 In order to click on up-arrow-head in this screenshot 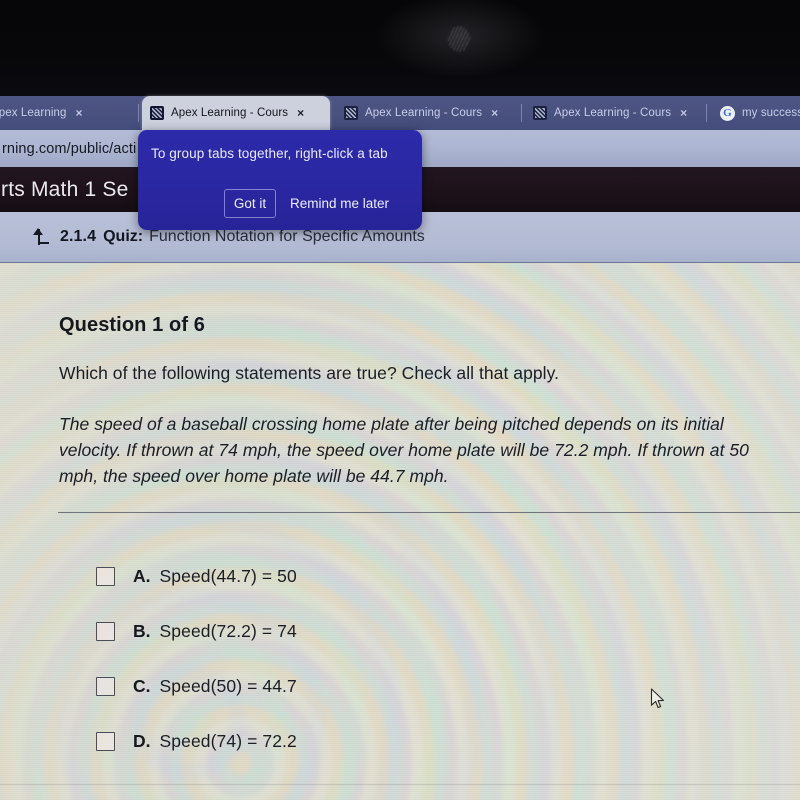, I will do `click(38, 231)`.